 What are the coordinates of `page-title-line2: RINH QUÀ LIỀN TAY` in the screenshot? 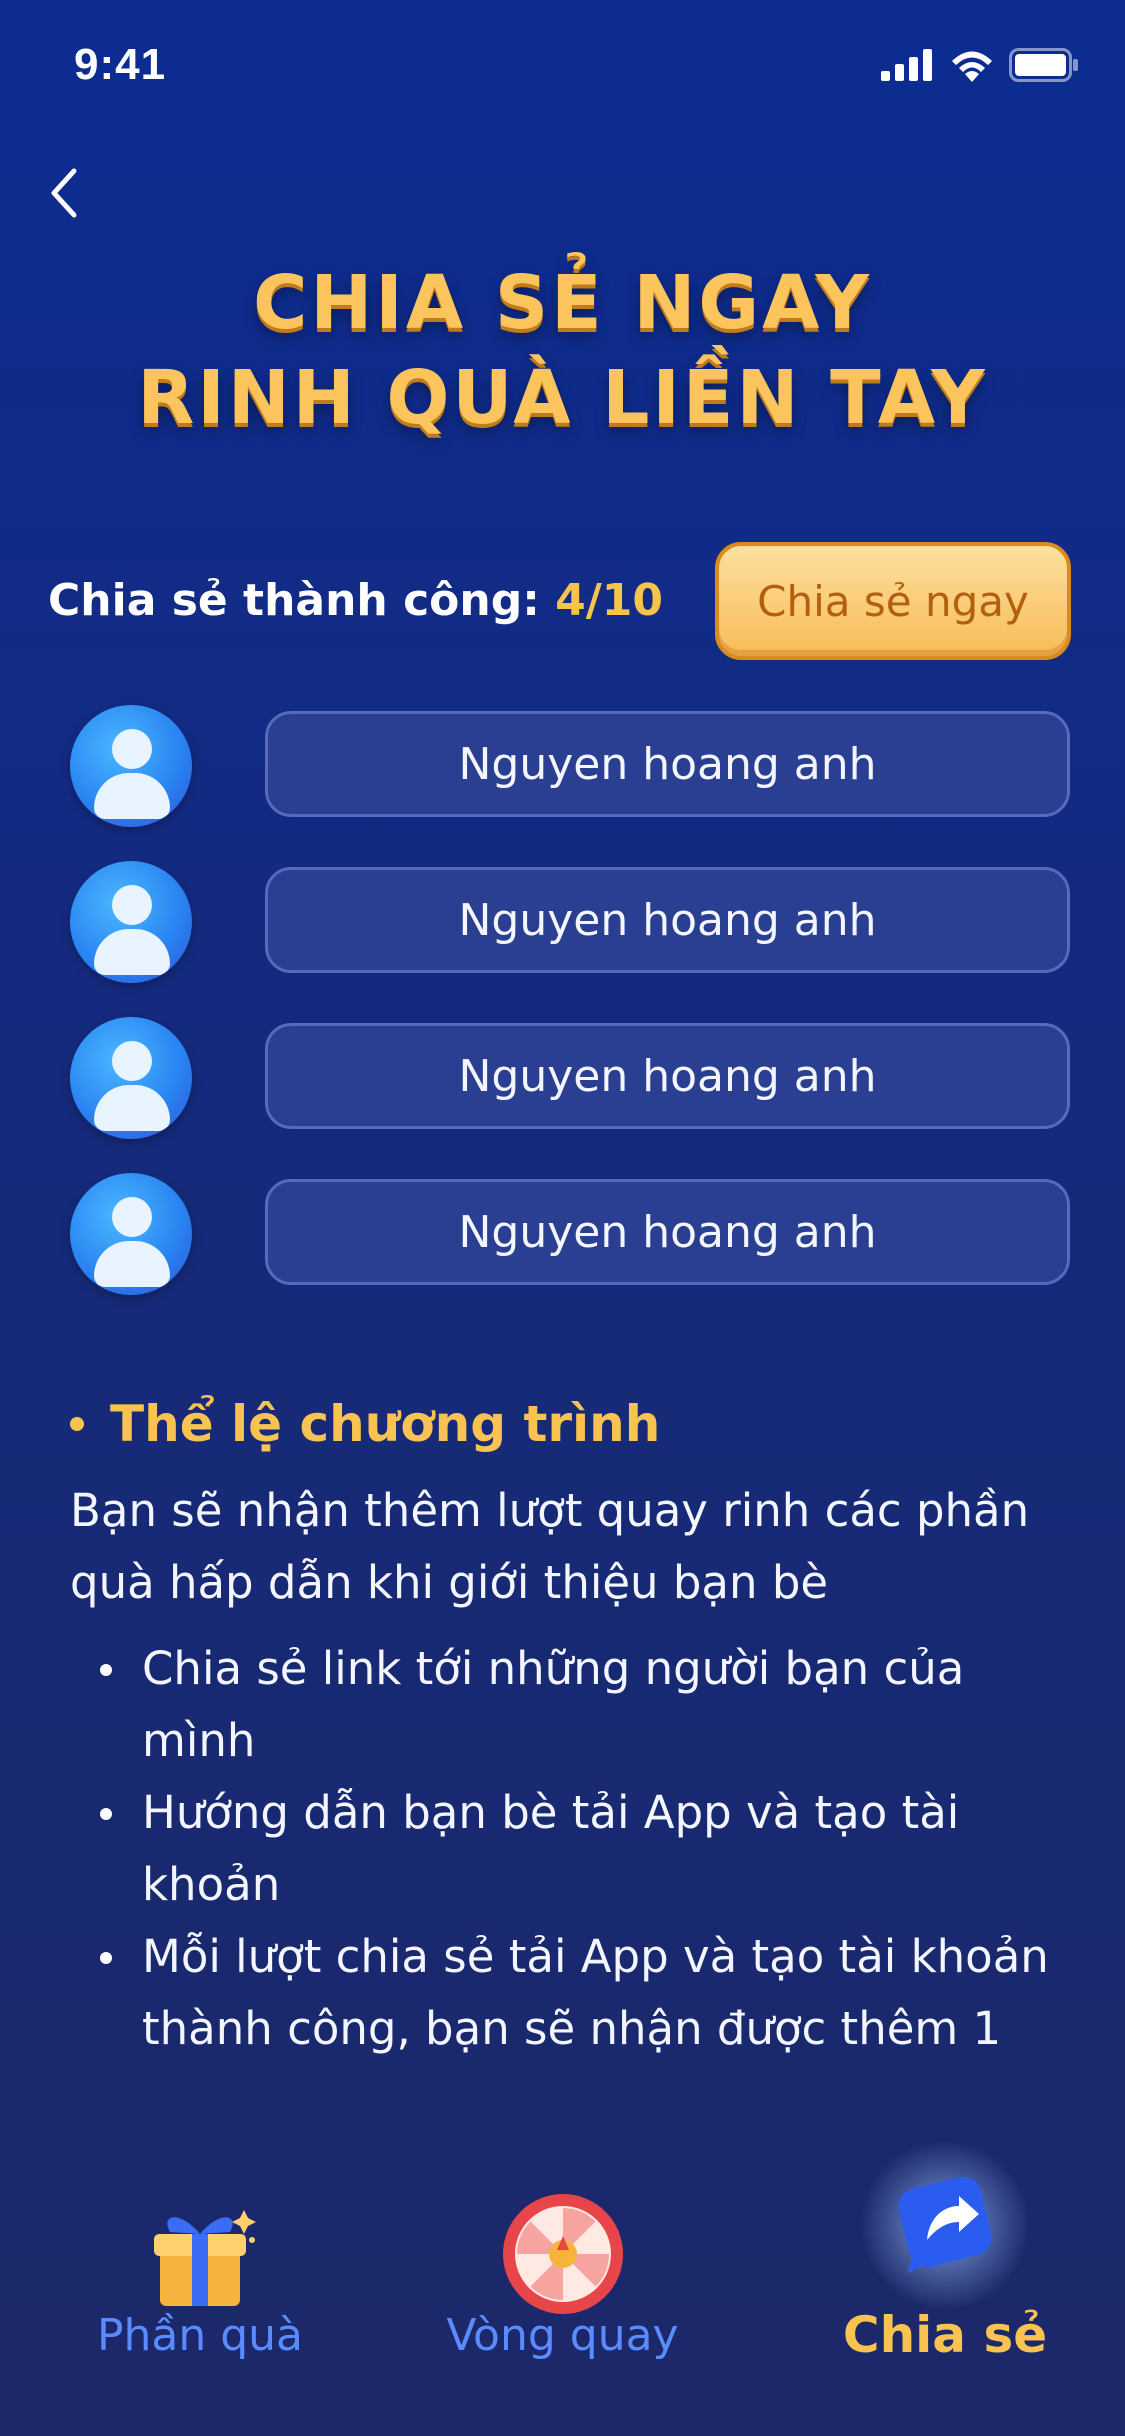 It's located at (562, 398).